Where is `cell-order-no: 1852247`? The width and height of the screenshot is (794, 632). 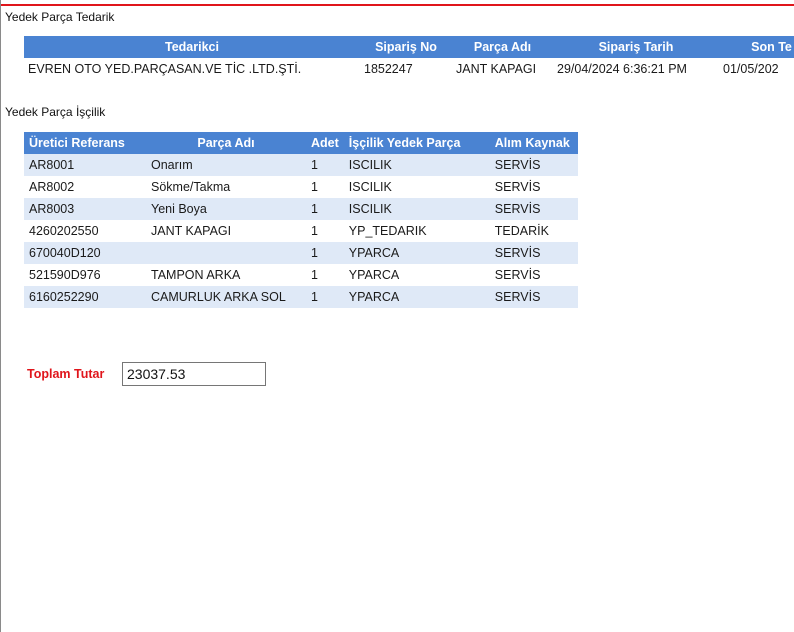
cell-order-no: 1852247 is located at coordinates (388, 69).